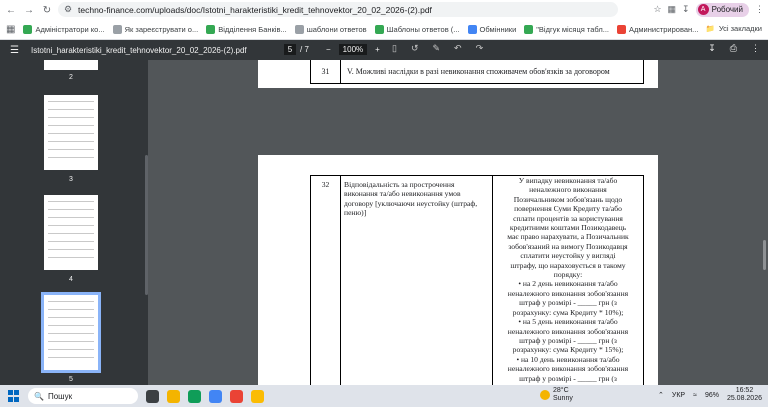 The width and height of the screenshot is (768, 407). Describe the element at coordinates (415, 48) in the screenshot. I see `rotate-icon: ↺` at that location.